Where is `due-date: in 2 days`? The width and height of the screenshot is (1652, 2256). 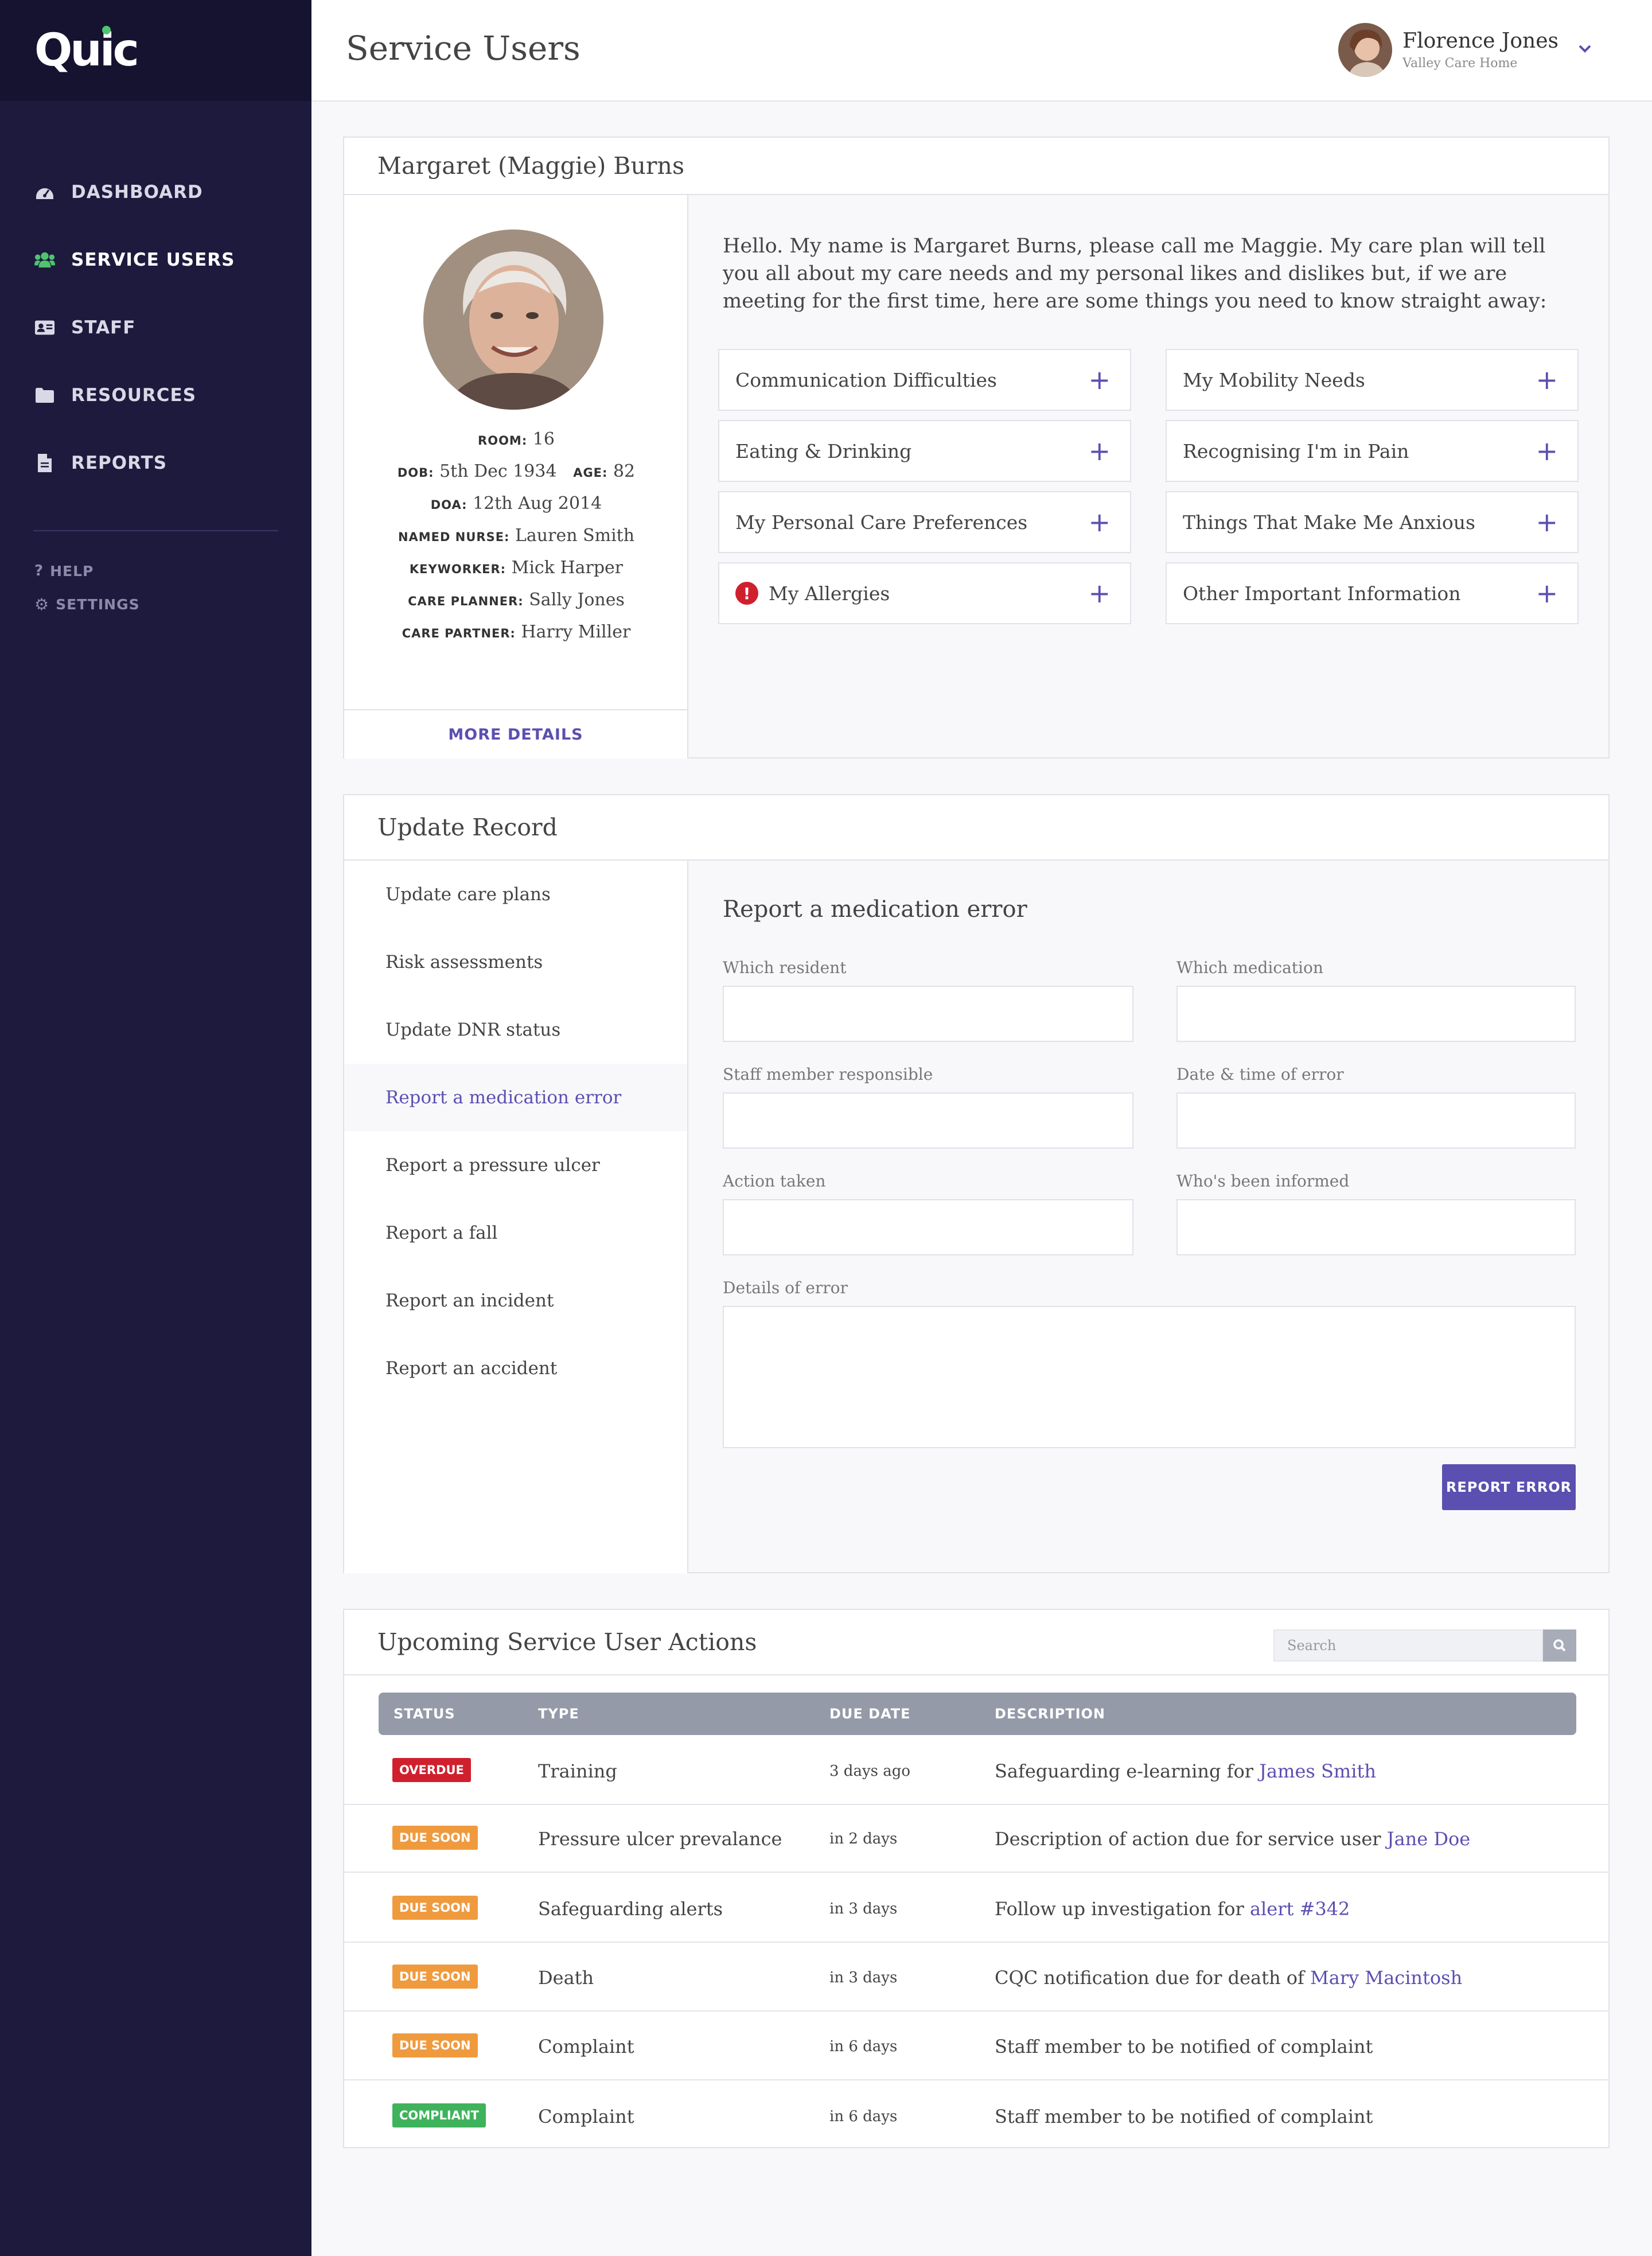
due-date: in 2 days is located at coordinates (863, 1838).